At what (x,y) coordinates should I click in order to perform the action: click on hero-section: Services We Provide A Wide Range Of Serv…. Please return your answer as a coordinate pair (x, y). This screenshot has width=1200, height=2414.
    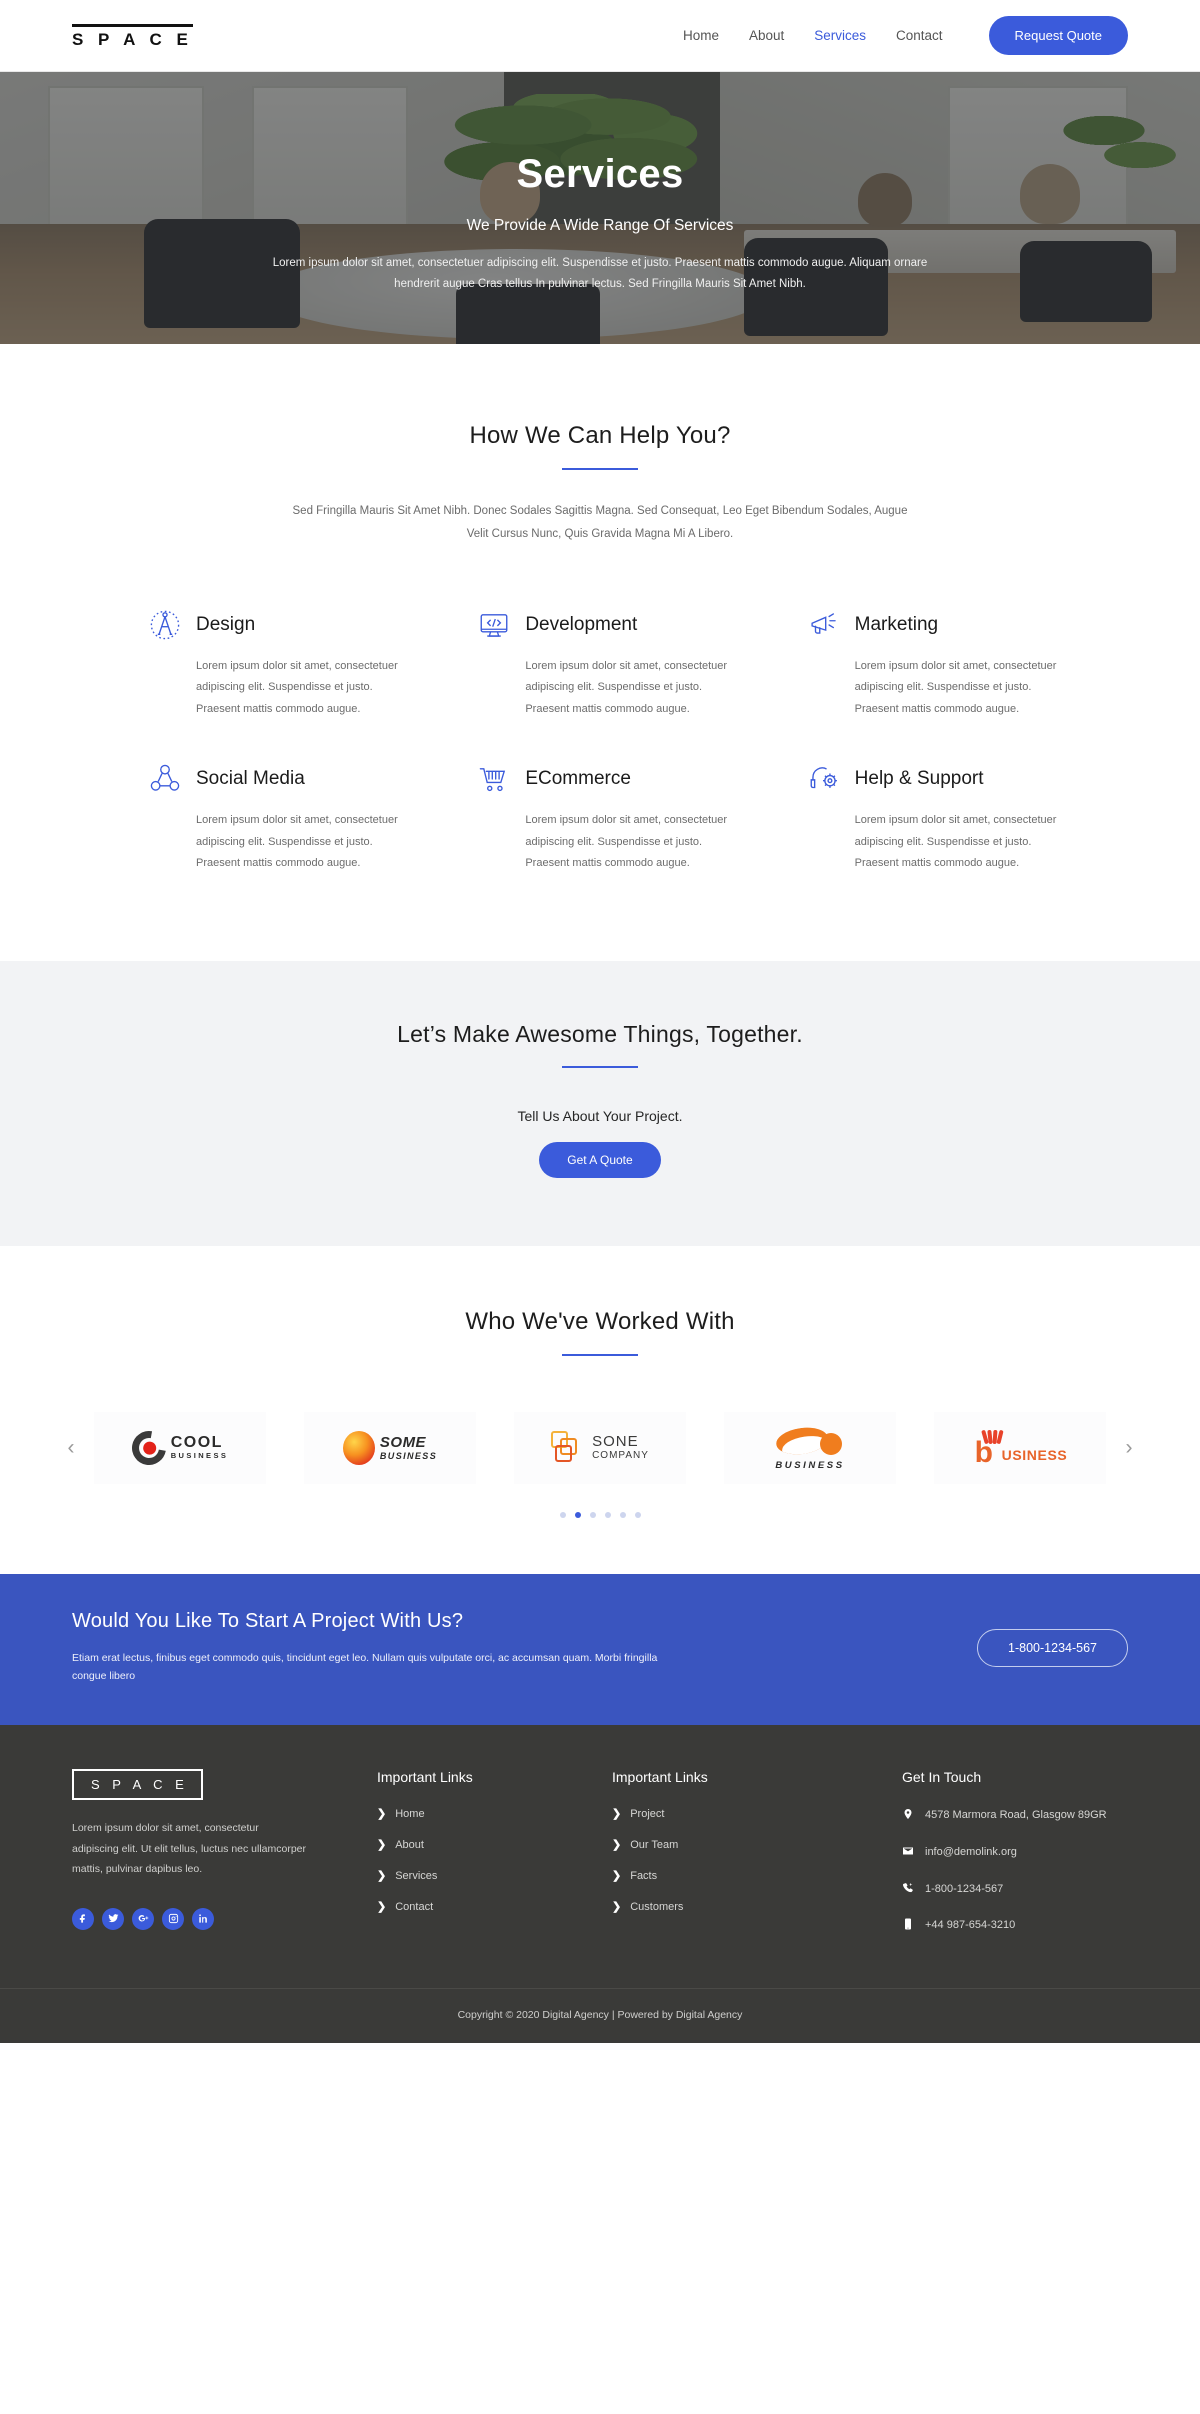
    Looking at the image, I should click on (600, 208).